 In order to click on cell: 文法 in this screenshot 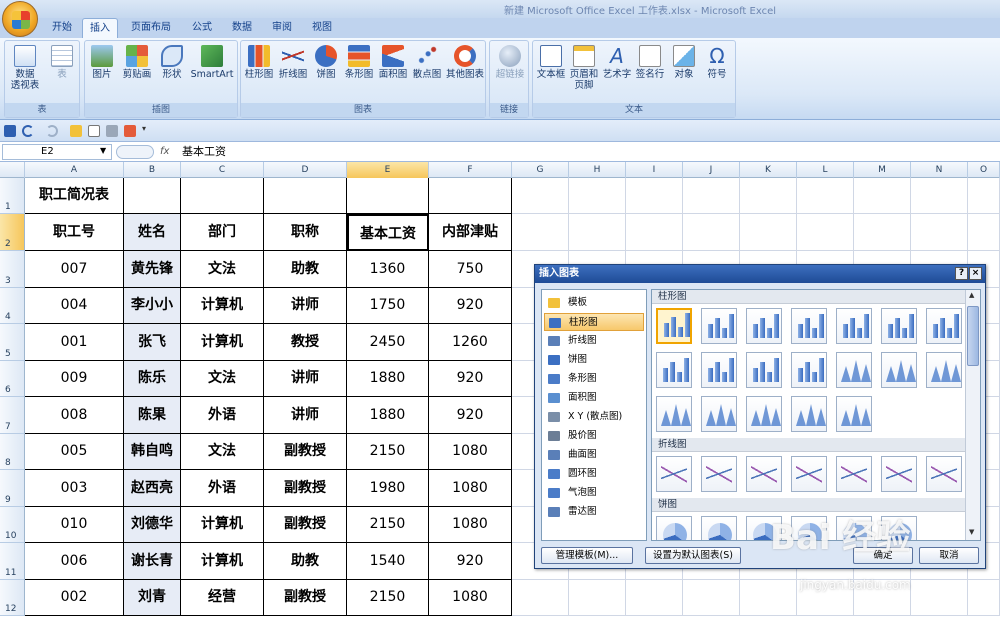, I will do `click(222, 452)`.